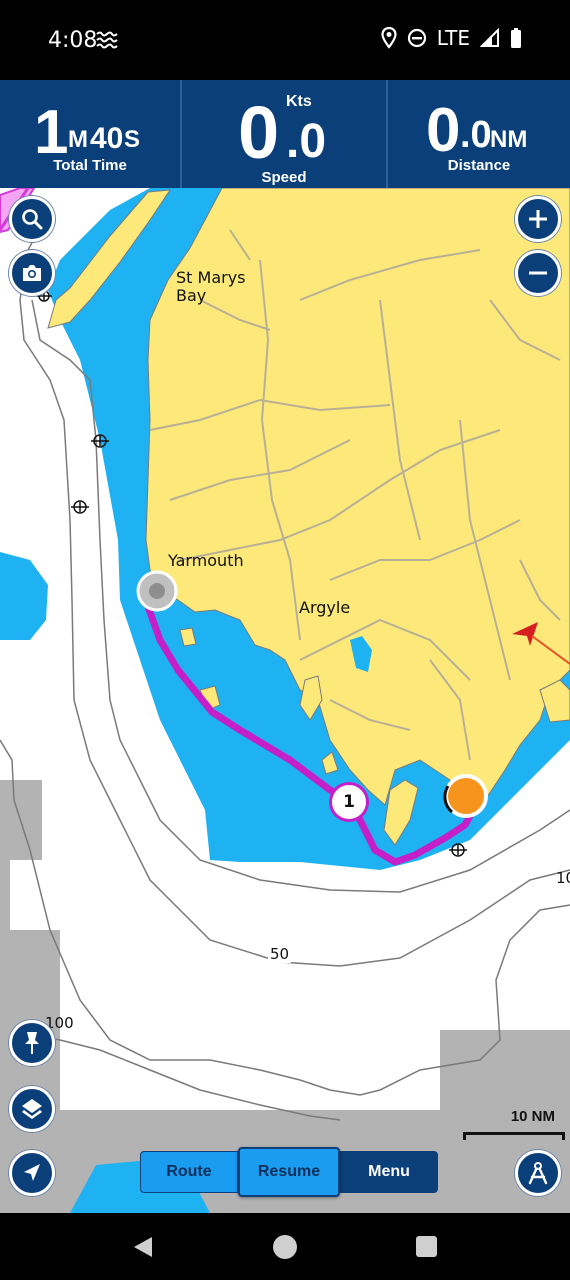 This screenshot has width=570, height=1280. I want to click on zoom-out-button, so click(538, 273).